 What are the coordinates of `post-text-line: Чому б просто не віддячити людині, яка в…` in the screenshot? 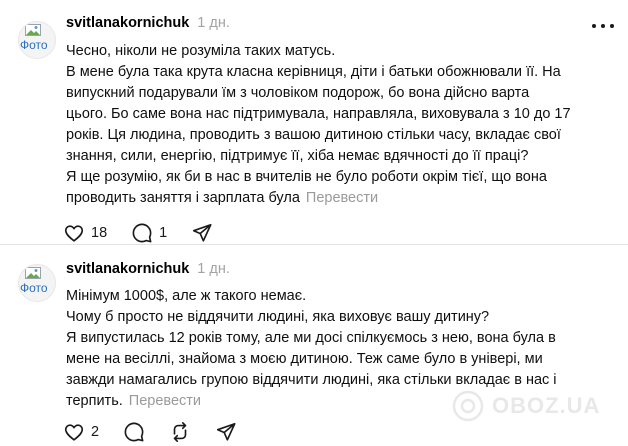 It's located at (278, 317).